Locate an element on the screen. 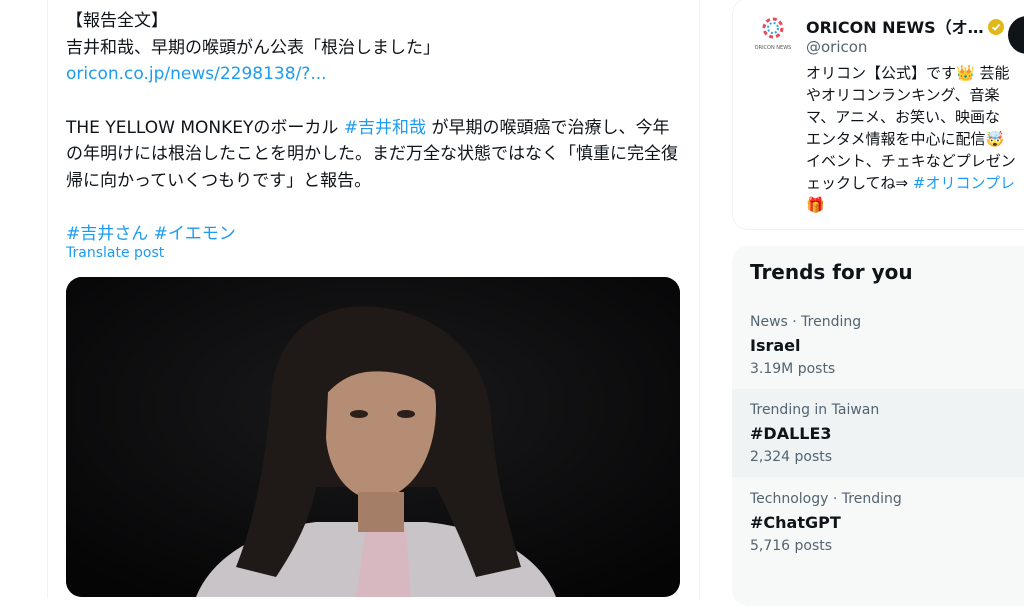  trends-title: Trends for you is located at coordinates (831, 272).